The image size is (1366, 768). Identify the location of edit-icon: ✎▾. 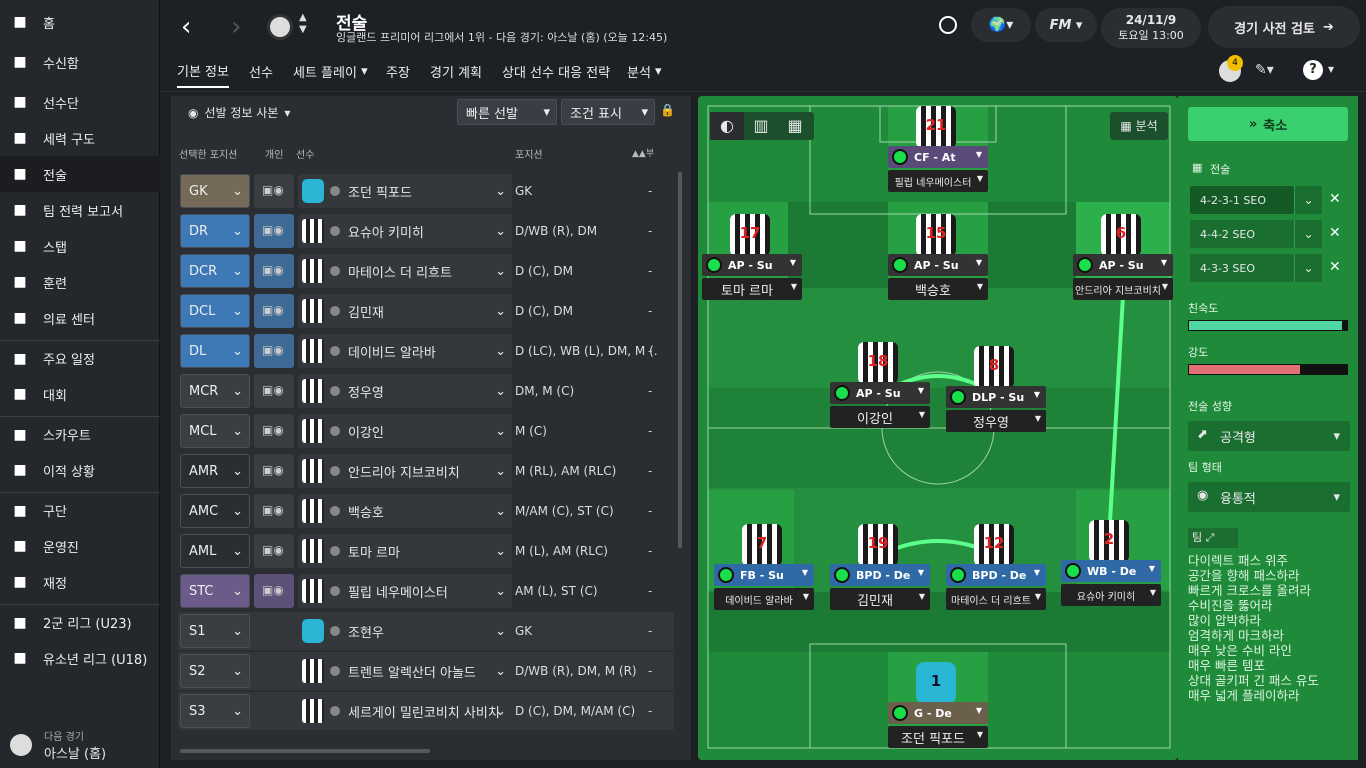
(1264, 70).